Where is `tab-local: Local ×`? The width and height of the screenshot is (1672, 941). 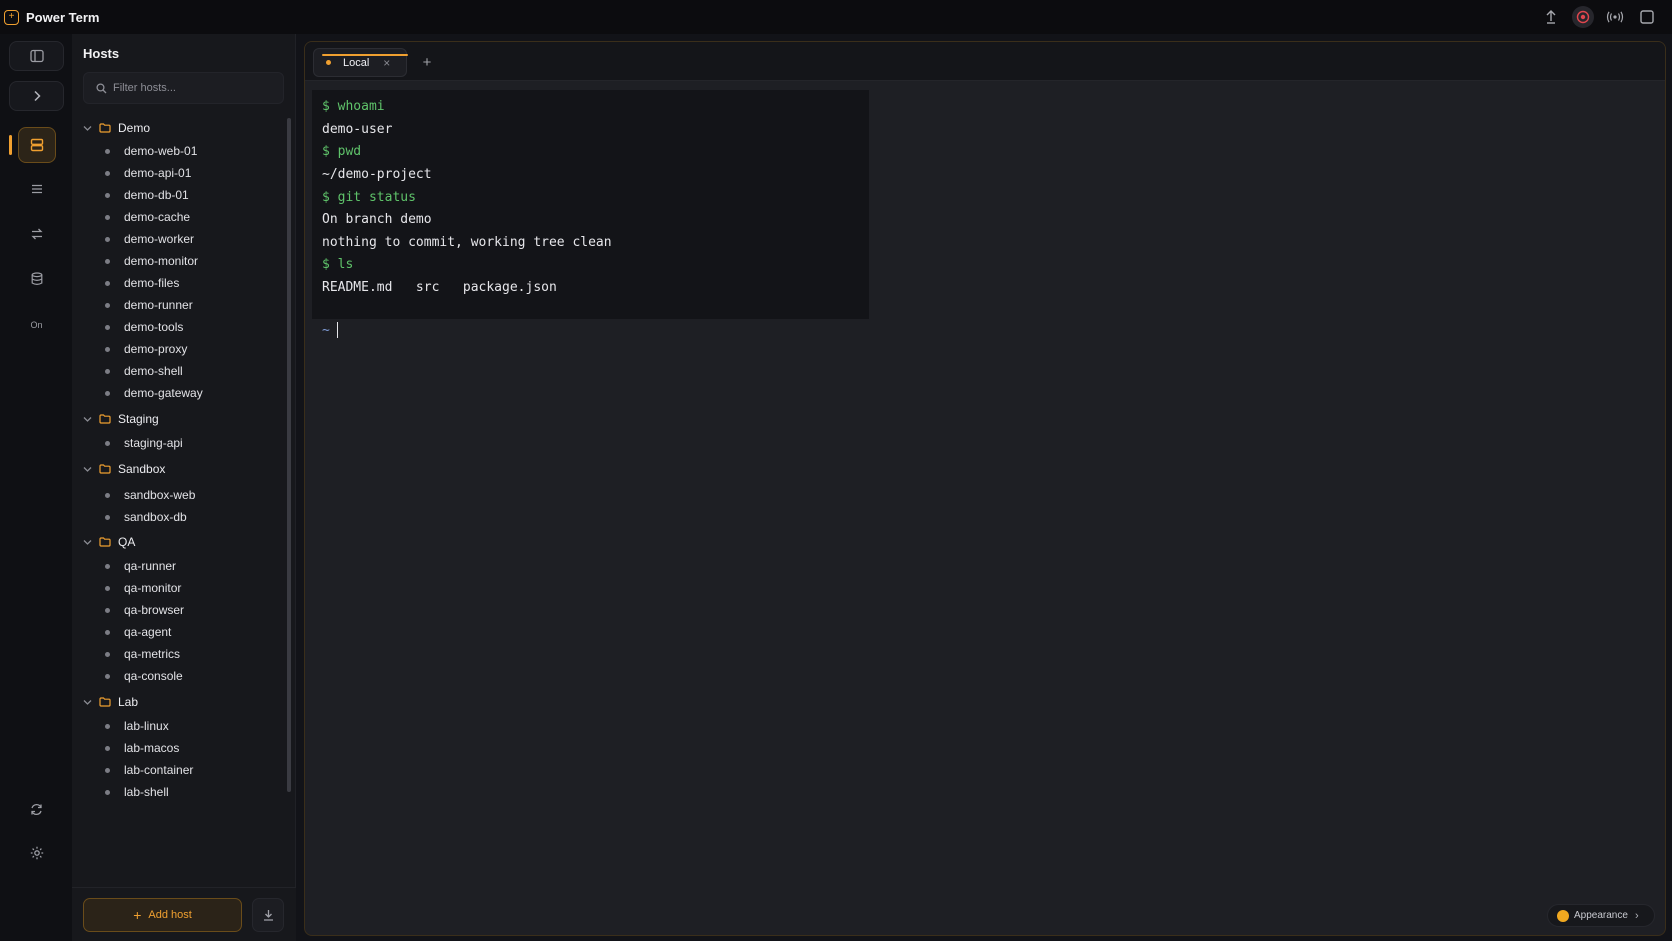
tab-local: Local × is located at coordinates (360, 62).